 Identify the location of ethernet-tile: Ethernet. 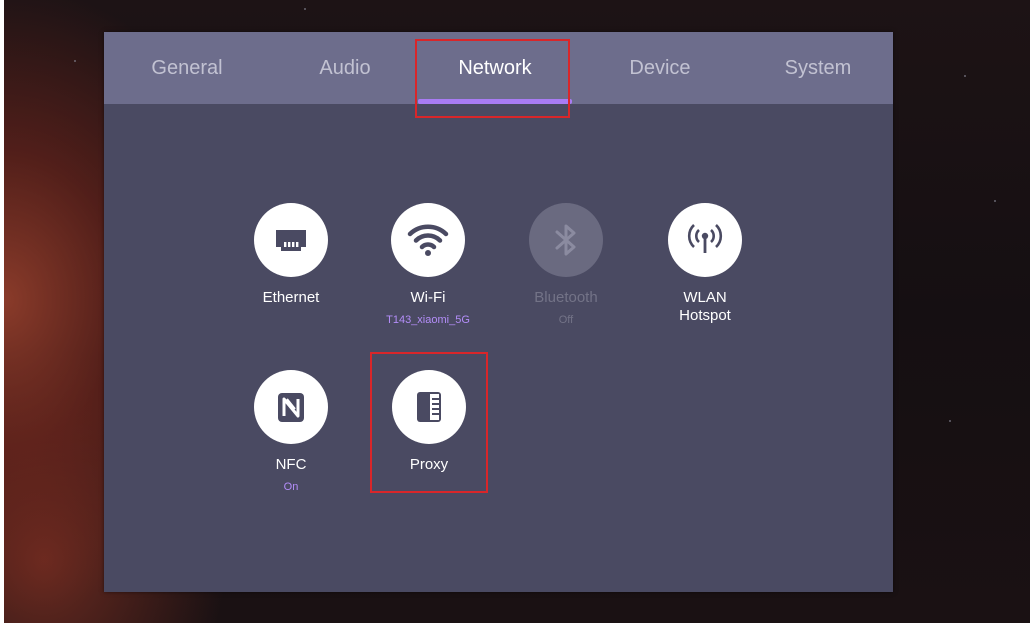
(291, 255).